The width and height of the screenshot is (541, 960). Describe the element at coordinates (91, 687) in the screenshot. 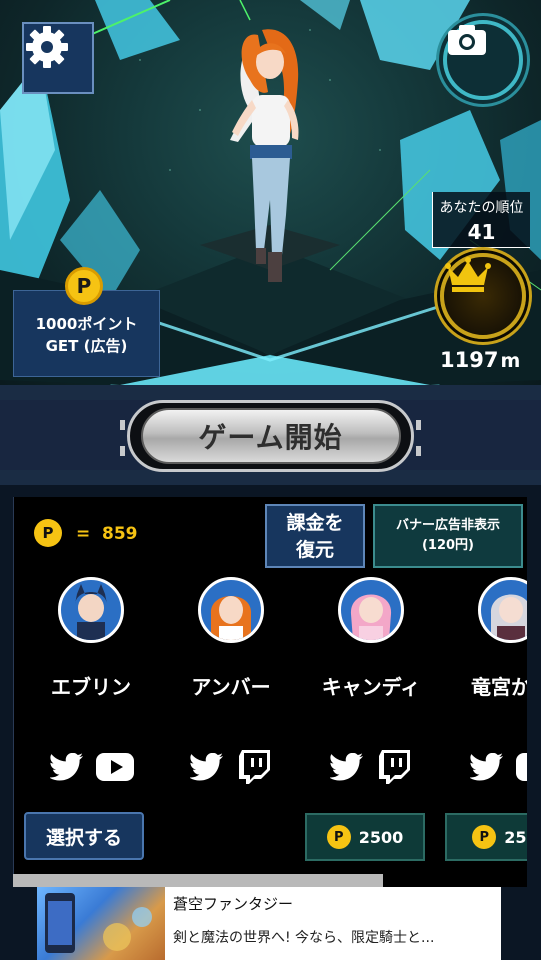

I see `character-name: エブリン` at that location.